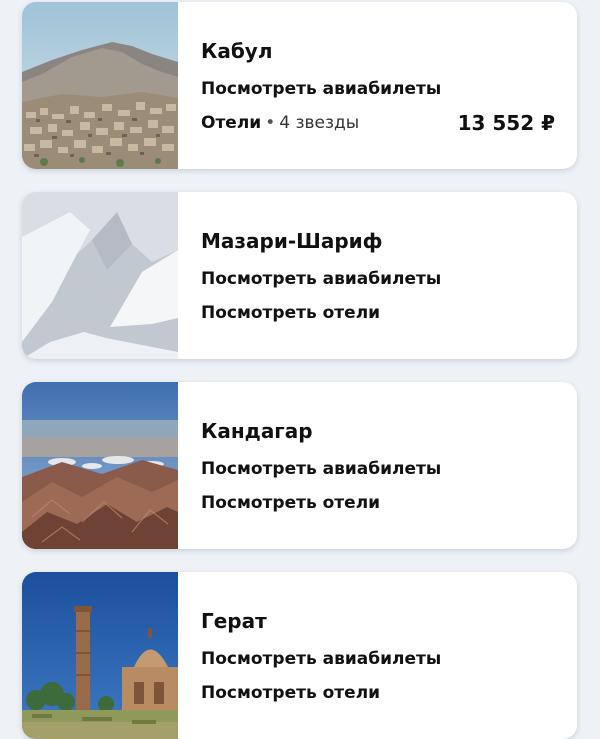 This screenshot has height=739, width=600. I want to click on city-name: Мазари-Шариф, so click(292, 241).